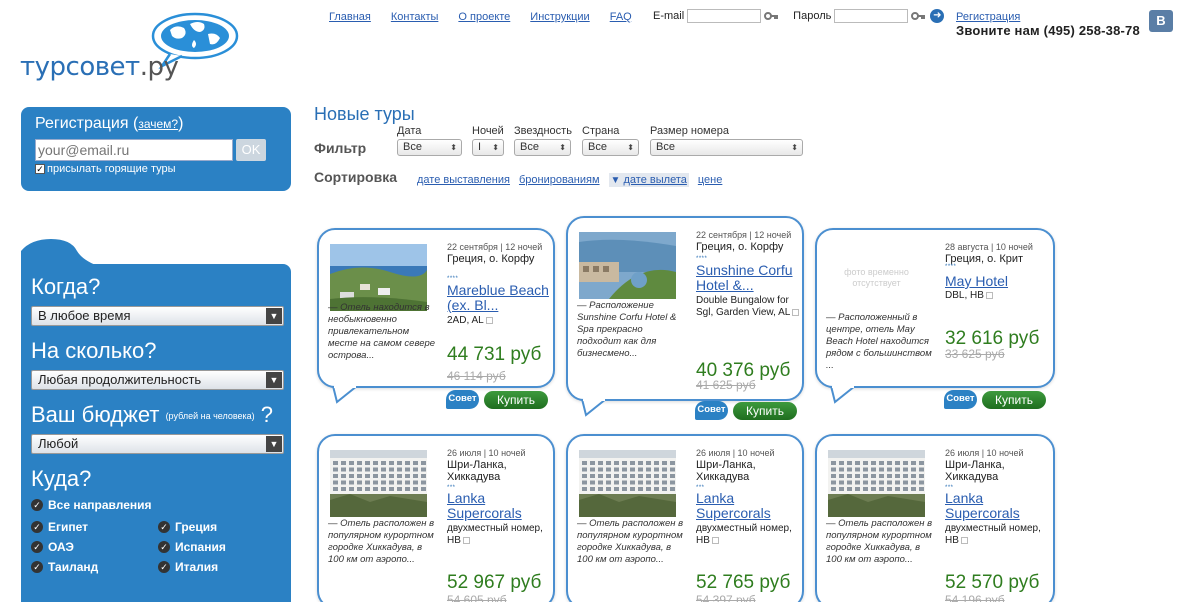 The width and height of the screenshot is (1200, 602). I want to click on chevron-down-icon: ▼, so click(274, 380).